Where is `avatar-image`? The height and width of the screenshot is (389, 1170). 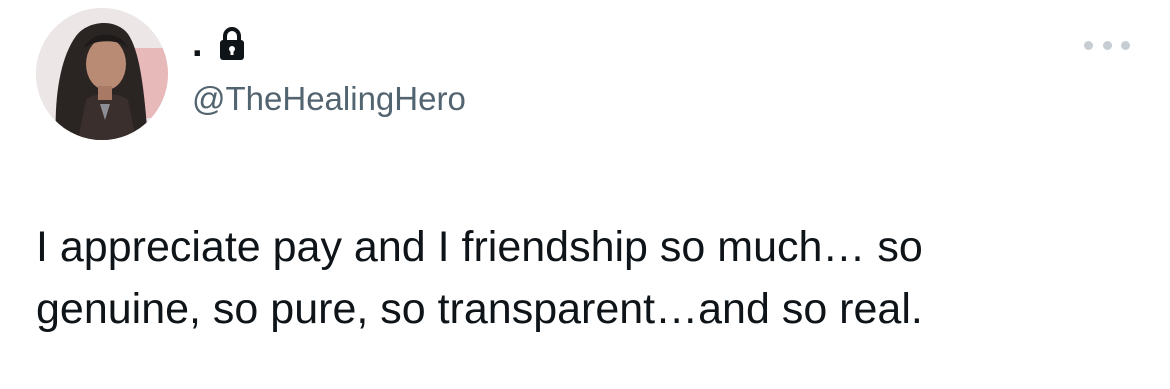
avatar-image is located at coordinates (102, 74).